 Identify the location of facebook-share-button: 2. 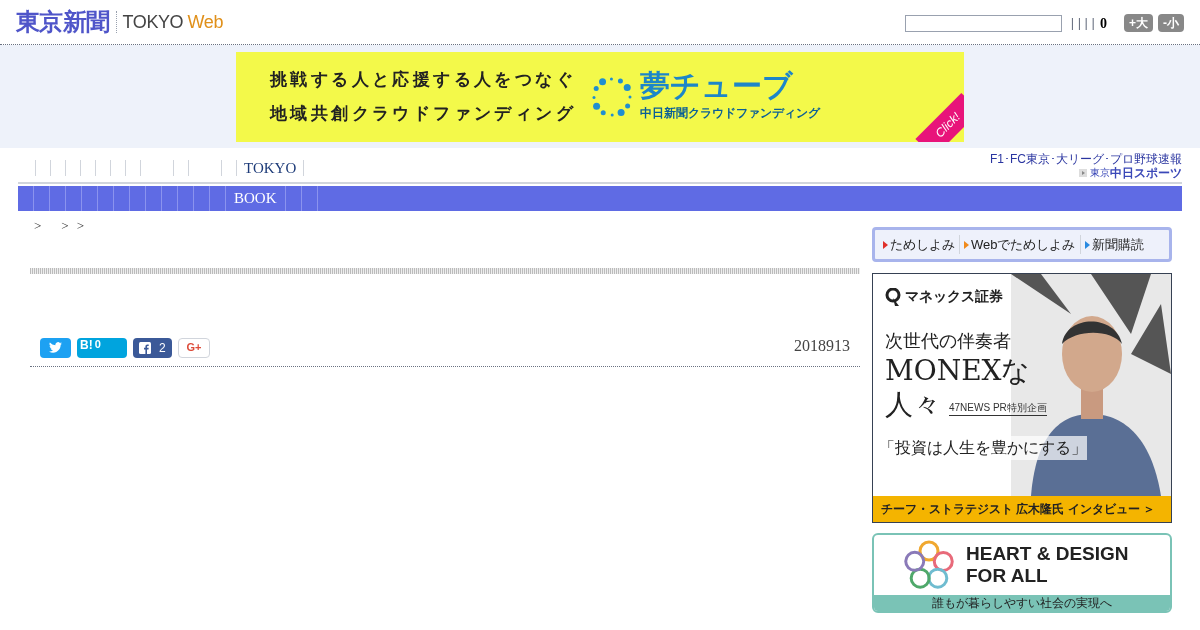
(152, 347).